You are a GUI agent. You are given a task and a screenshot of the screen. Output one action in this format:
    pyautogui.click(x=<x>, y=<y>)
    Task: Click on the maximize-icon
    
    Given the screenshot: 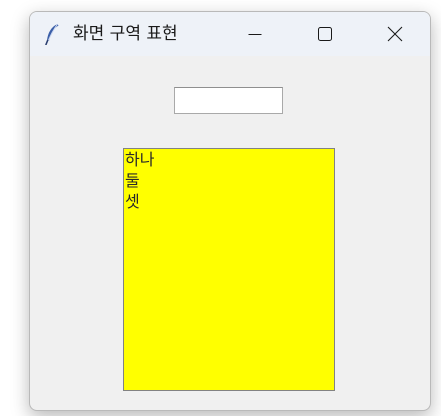 What is the action you would take?
    pyautogui.click(x=325, y=34)
    